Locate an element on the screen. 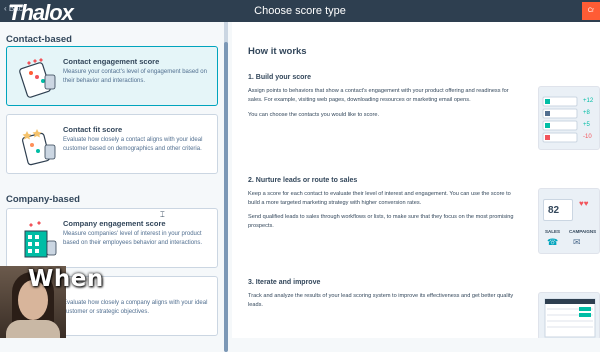  step-3-title: 3. Iterate and improve is located at coordinates (284, 282).